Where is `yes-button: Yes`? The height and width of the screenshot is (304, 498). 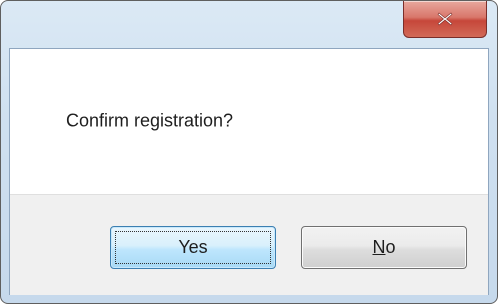 yes-button: Yes is located at coordinates (193, 247).